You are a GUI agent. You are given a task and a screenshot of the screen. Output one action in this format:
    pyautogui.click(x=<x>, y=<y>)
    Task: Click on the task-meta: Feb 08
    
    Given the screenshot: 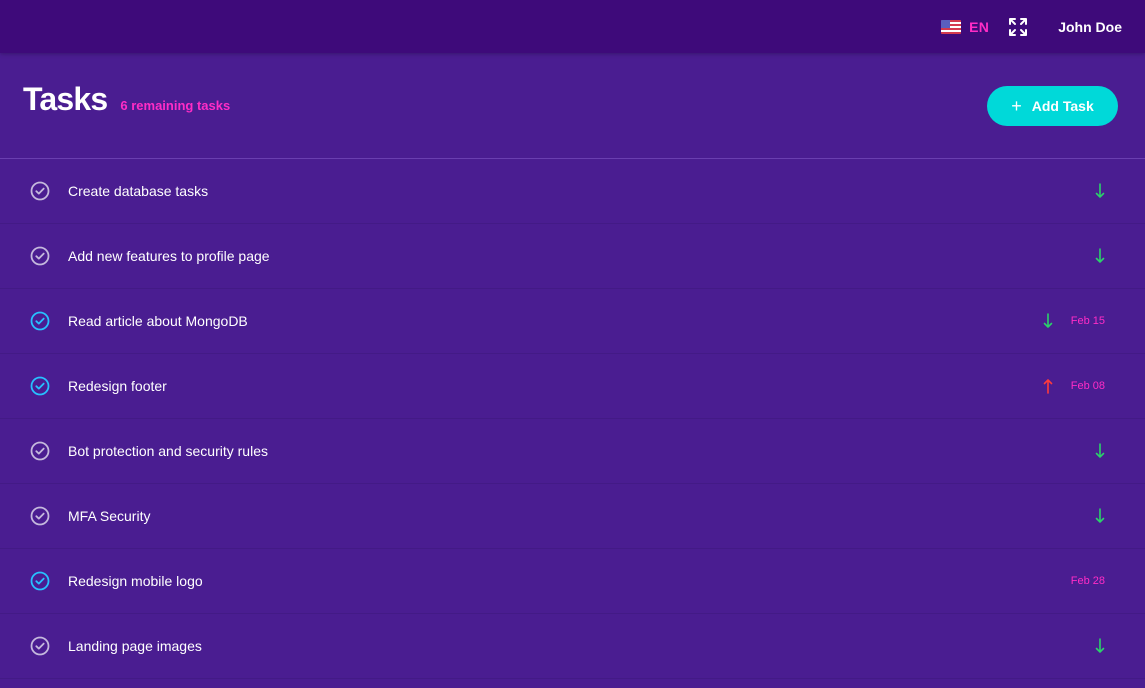 What is the action you would take?
    pyautogui.click(x=1060, y=386)
    